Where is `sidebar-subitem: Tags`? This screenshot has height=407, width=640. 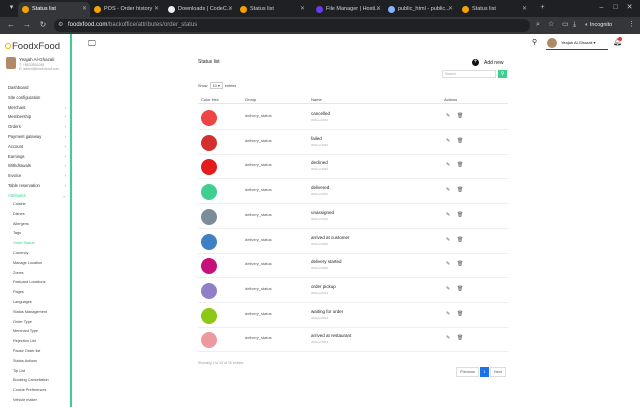 sidebar-subitem: Tags is located at coordinates (17, 233).